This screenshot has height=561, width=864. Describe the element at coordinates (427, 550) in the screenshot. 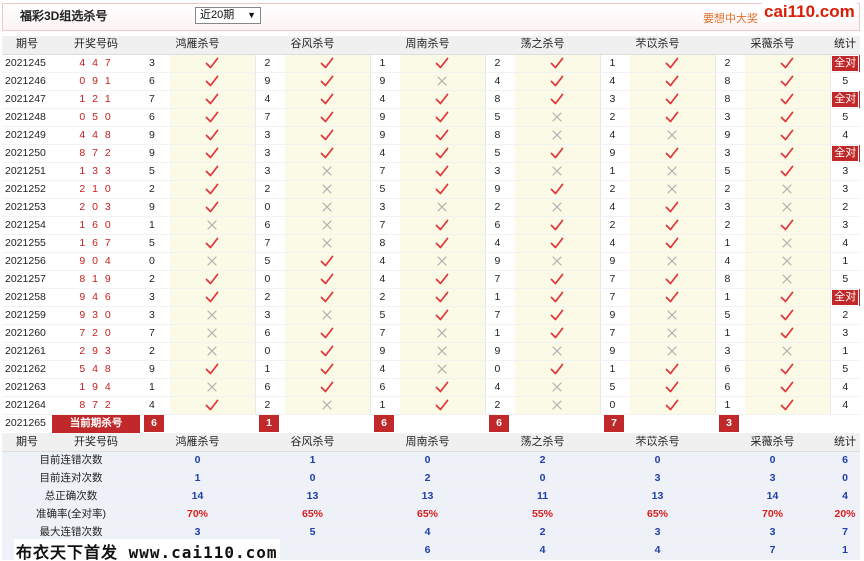

I see `summary-value: 6` at that location.